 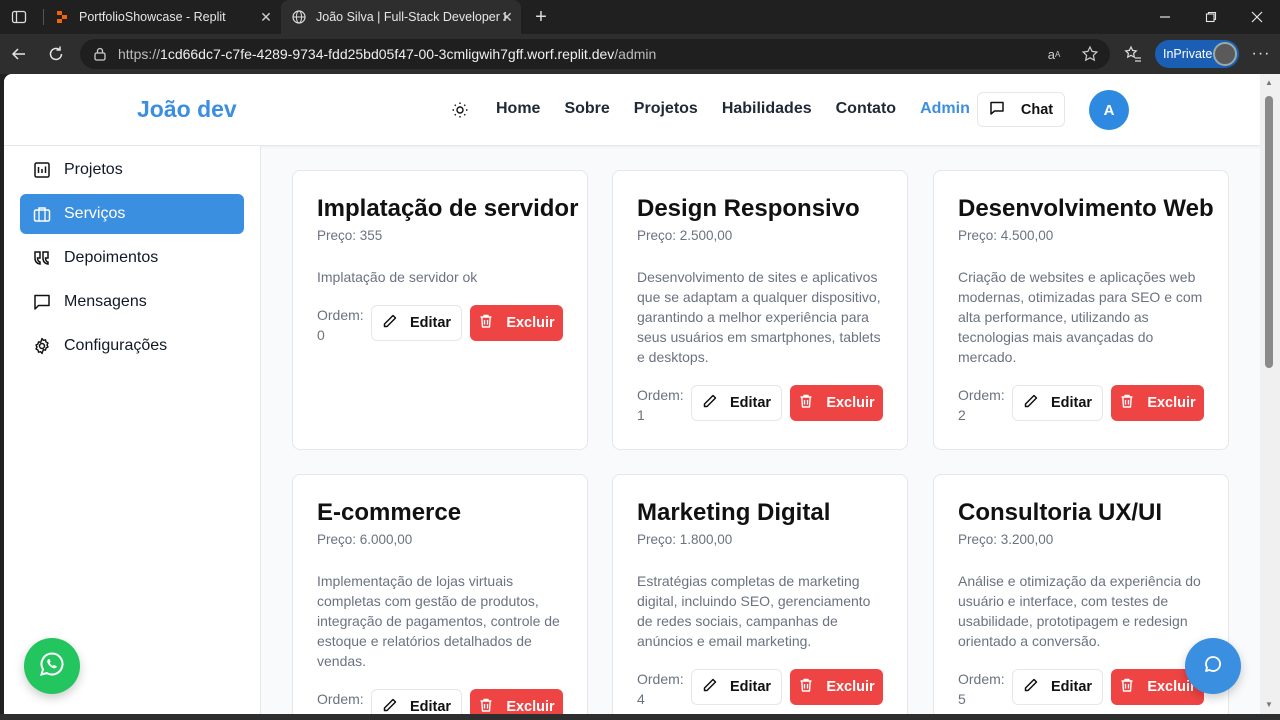 I want to click on whatsapp-icon, so click(x=52, y=666).